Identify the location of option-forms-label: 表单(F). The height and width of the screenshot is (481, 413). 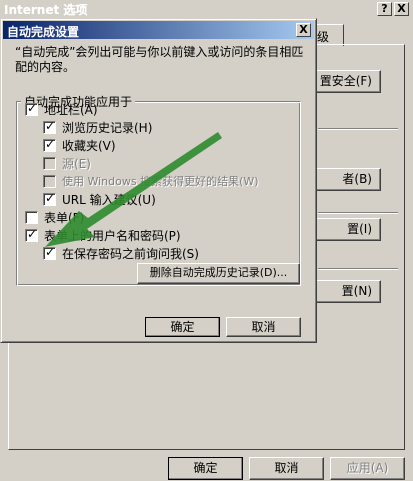
(64, 217).